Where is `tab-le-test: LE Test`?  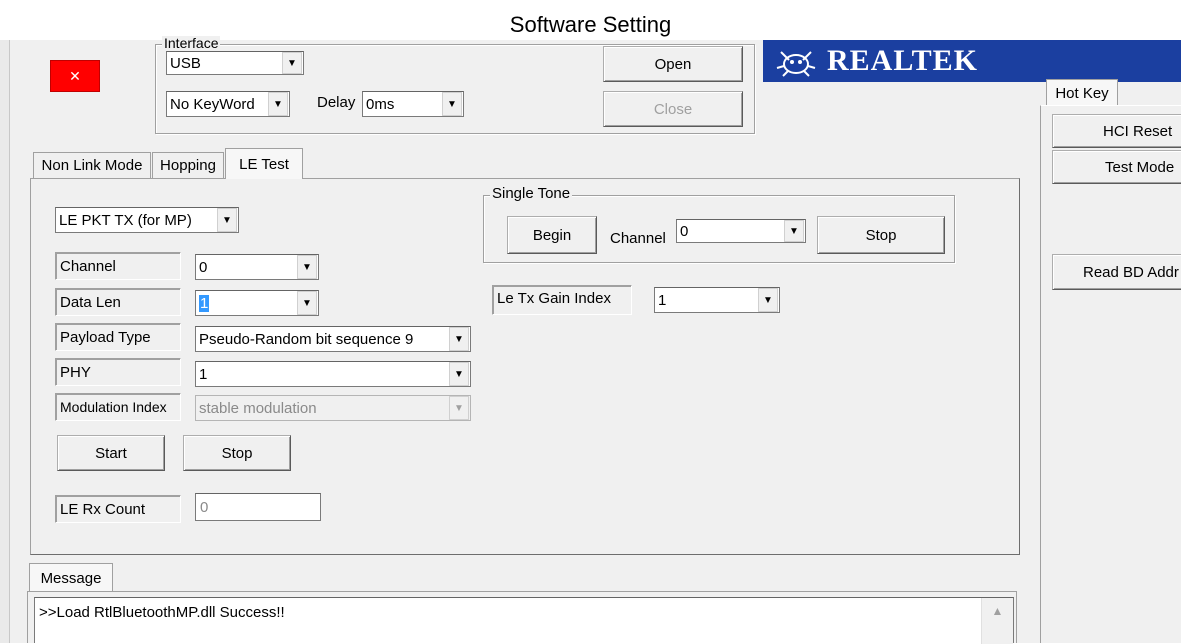
tab-le-test: LE Test is located at coordinates (264, 163).